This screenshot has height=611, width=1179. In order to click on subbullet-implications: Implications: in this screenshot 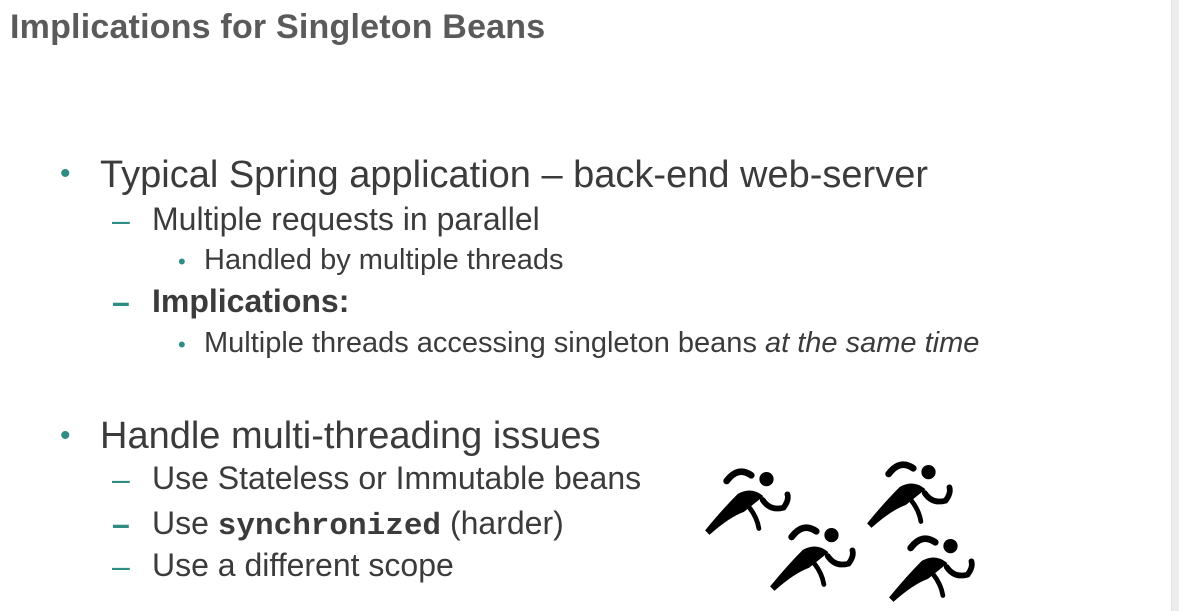, I will do `click(251, 301)`.